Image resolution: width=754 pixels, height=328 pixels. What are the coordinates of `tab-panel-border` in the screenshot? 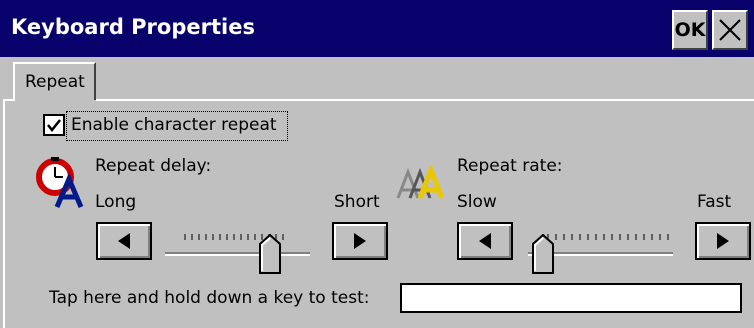 It's located at (425, 100).